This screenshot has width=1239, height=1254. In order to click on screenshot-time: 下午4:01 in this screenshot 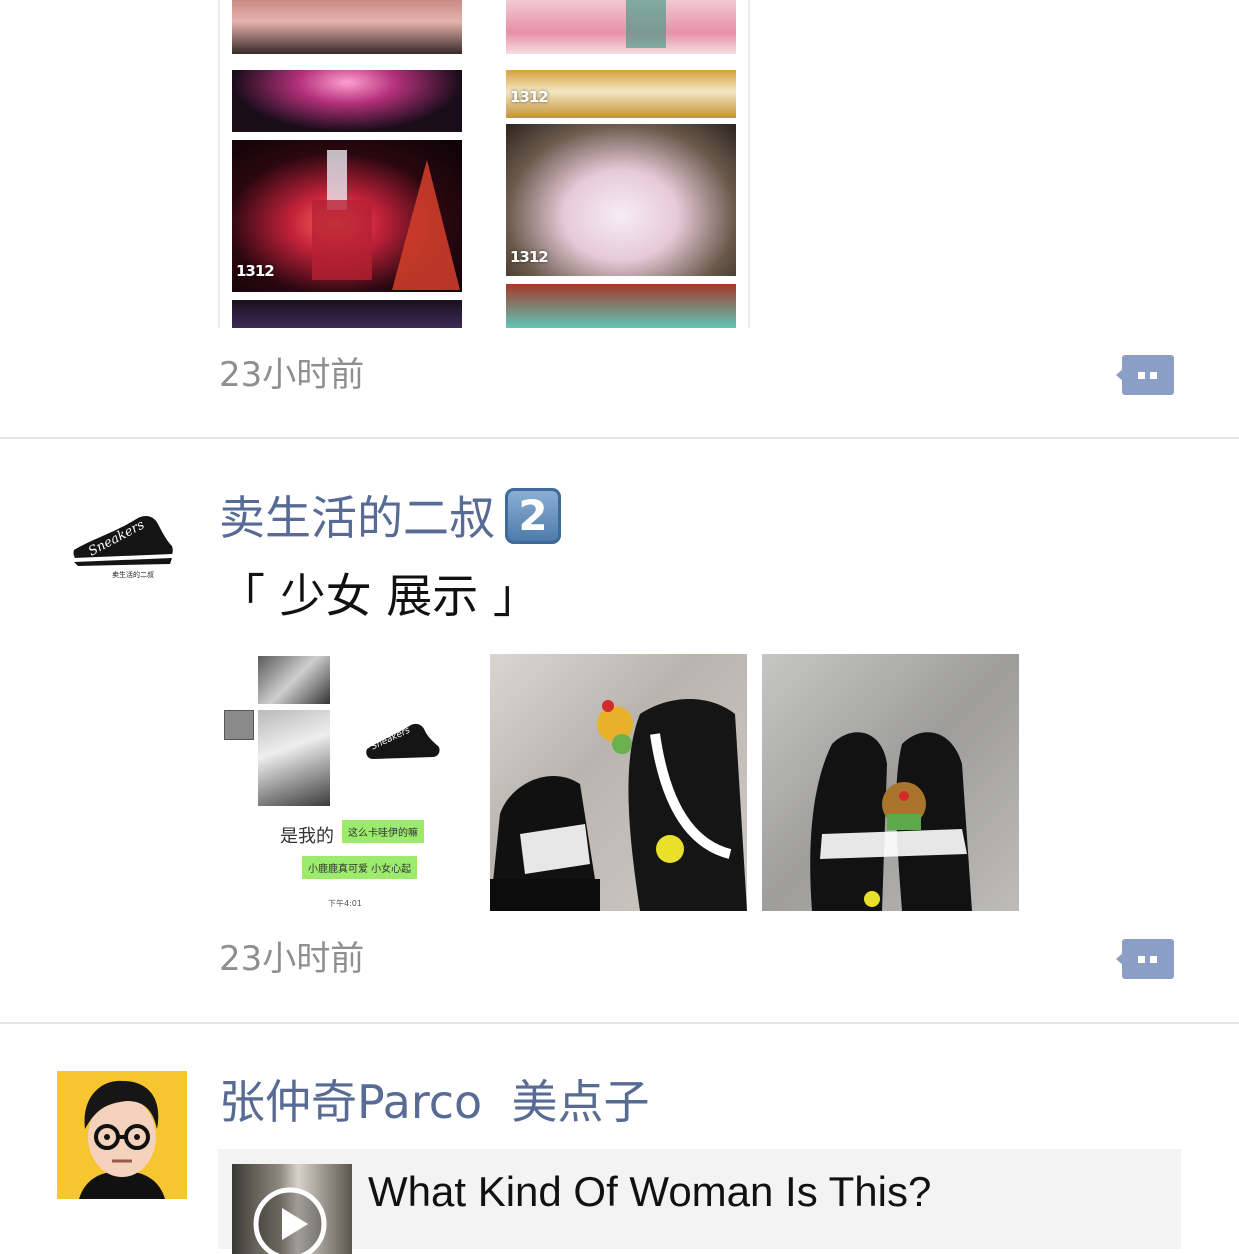, I will do `click(345, 903)`.